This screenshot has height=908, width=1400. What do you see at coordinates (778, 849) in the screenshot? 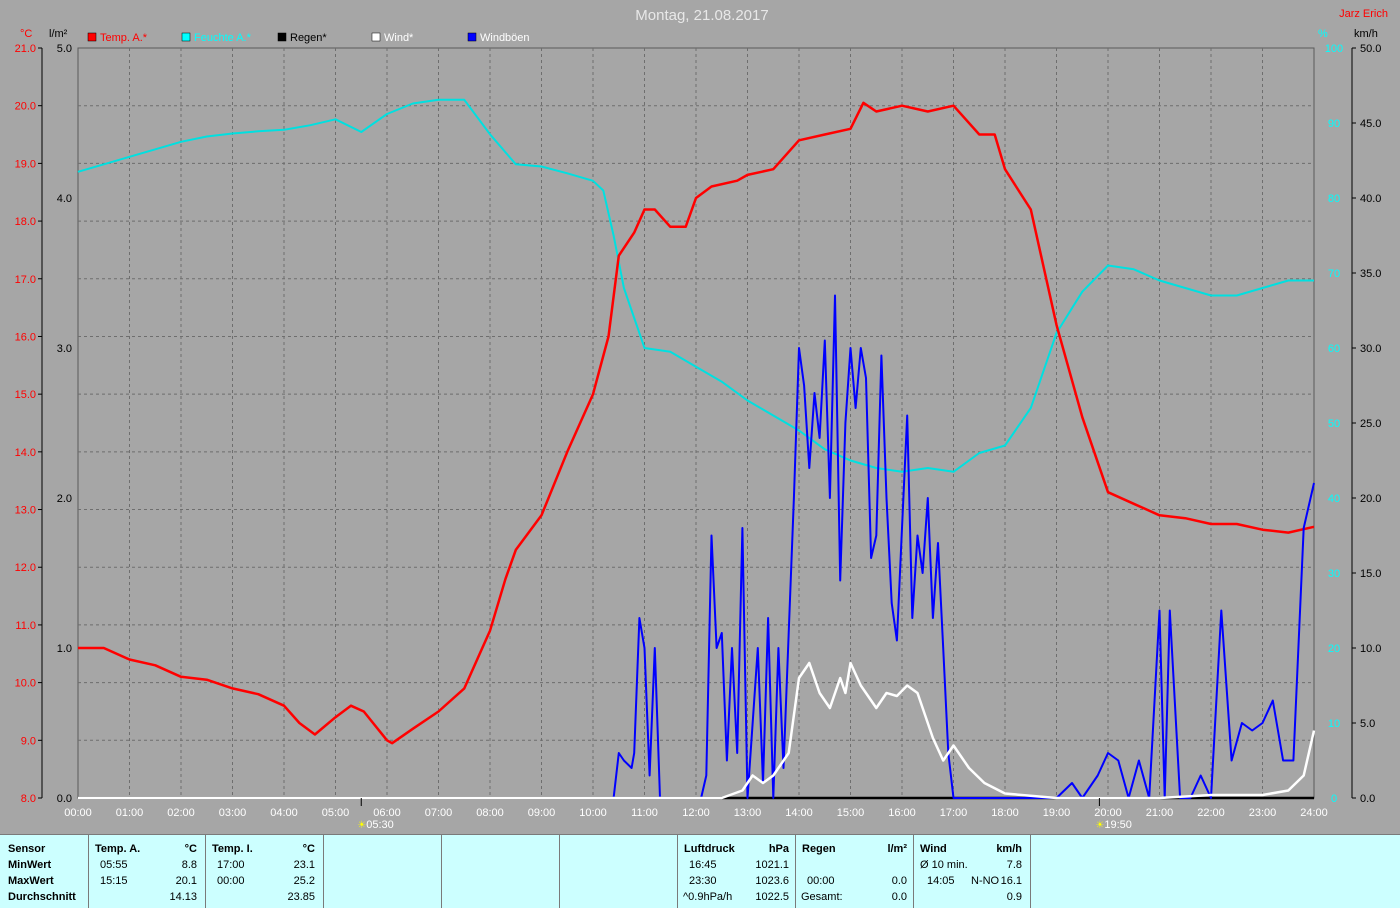
I see `pressure-unit: hPa` at bounding box center [778, 849].